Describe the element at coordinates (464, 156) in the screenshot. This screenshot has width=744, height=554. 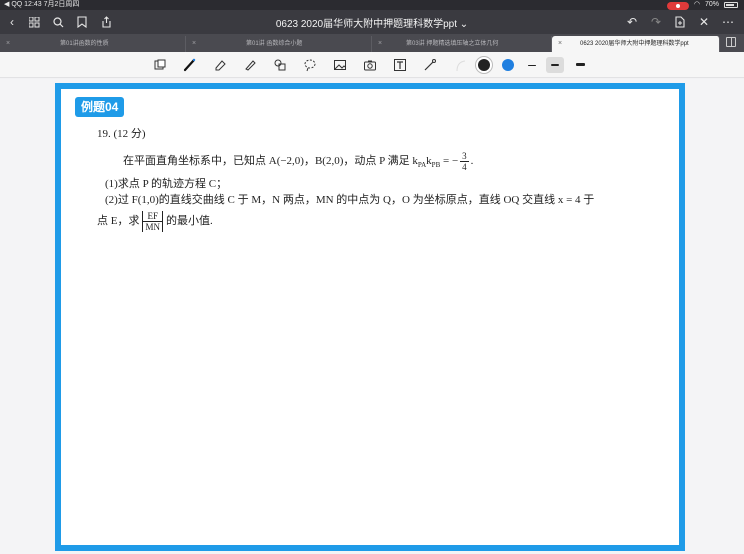
I see `frac-num: 3` at that location.